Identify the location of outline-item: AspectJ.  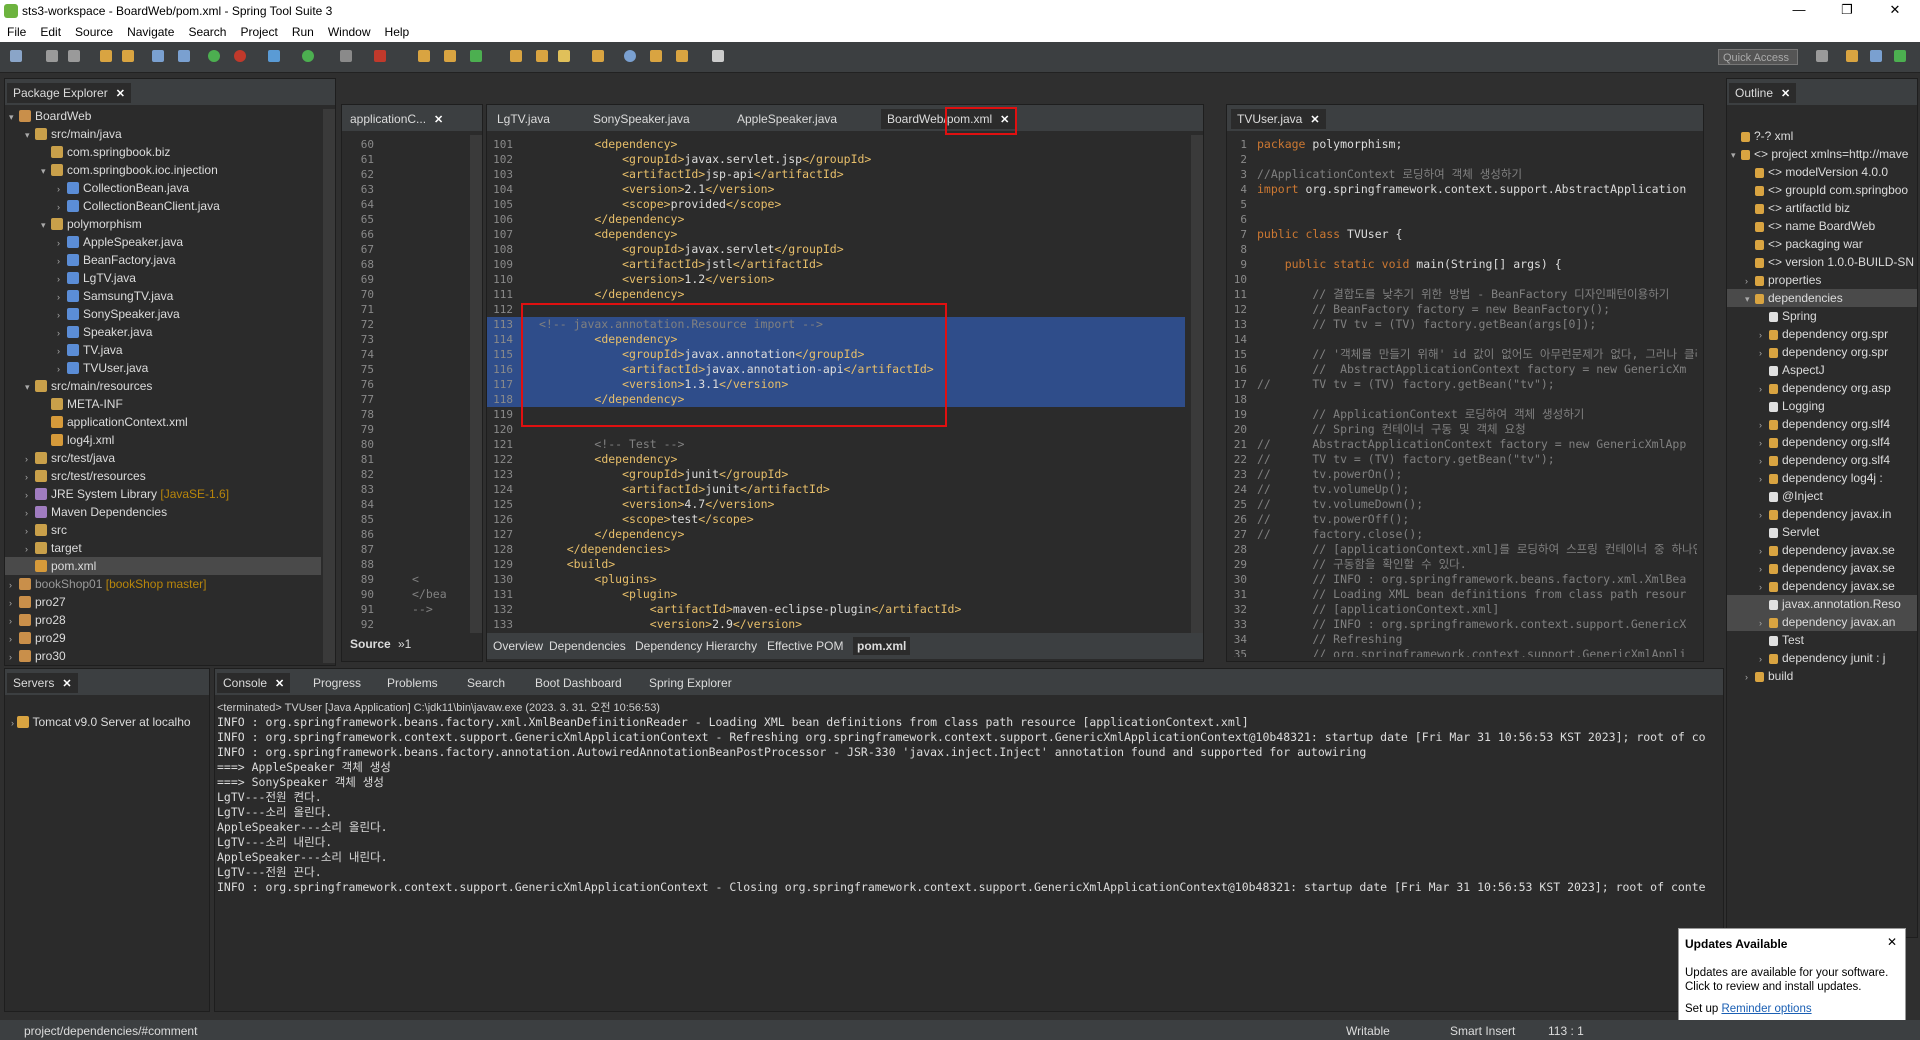
(1822, 370).